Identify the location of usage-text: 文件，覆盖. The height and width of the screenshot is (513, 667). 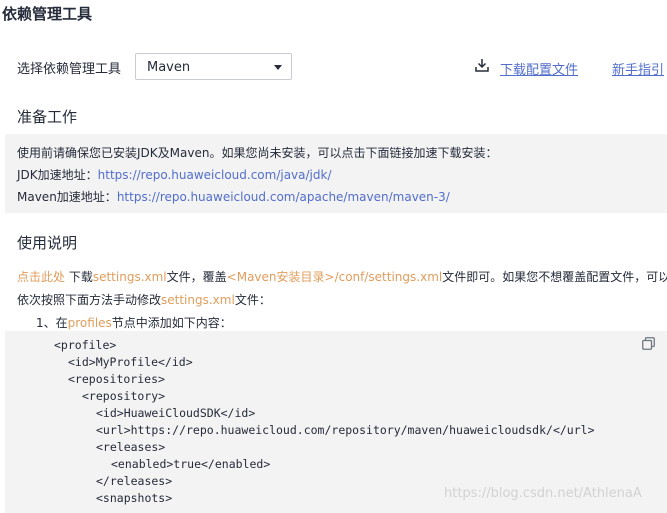
(196, 277).